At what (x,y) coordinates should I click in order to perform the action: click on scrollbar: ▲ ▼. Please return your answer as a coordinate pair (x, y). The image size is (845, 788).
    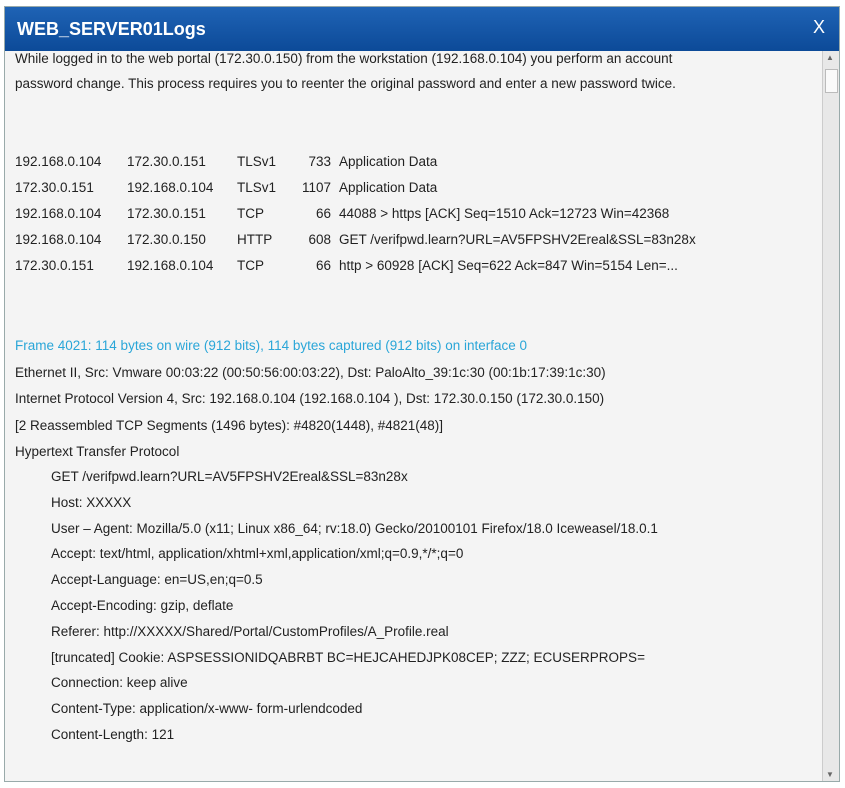
    Looking at the image, I should click on (830, 416).